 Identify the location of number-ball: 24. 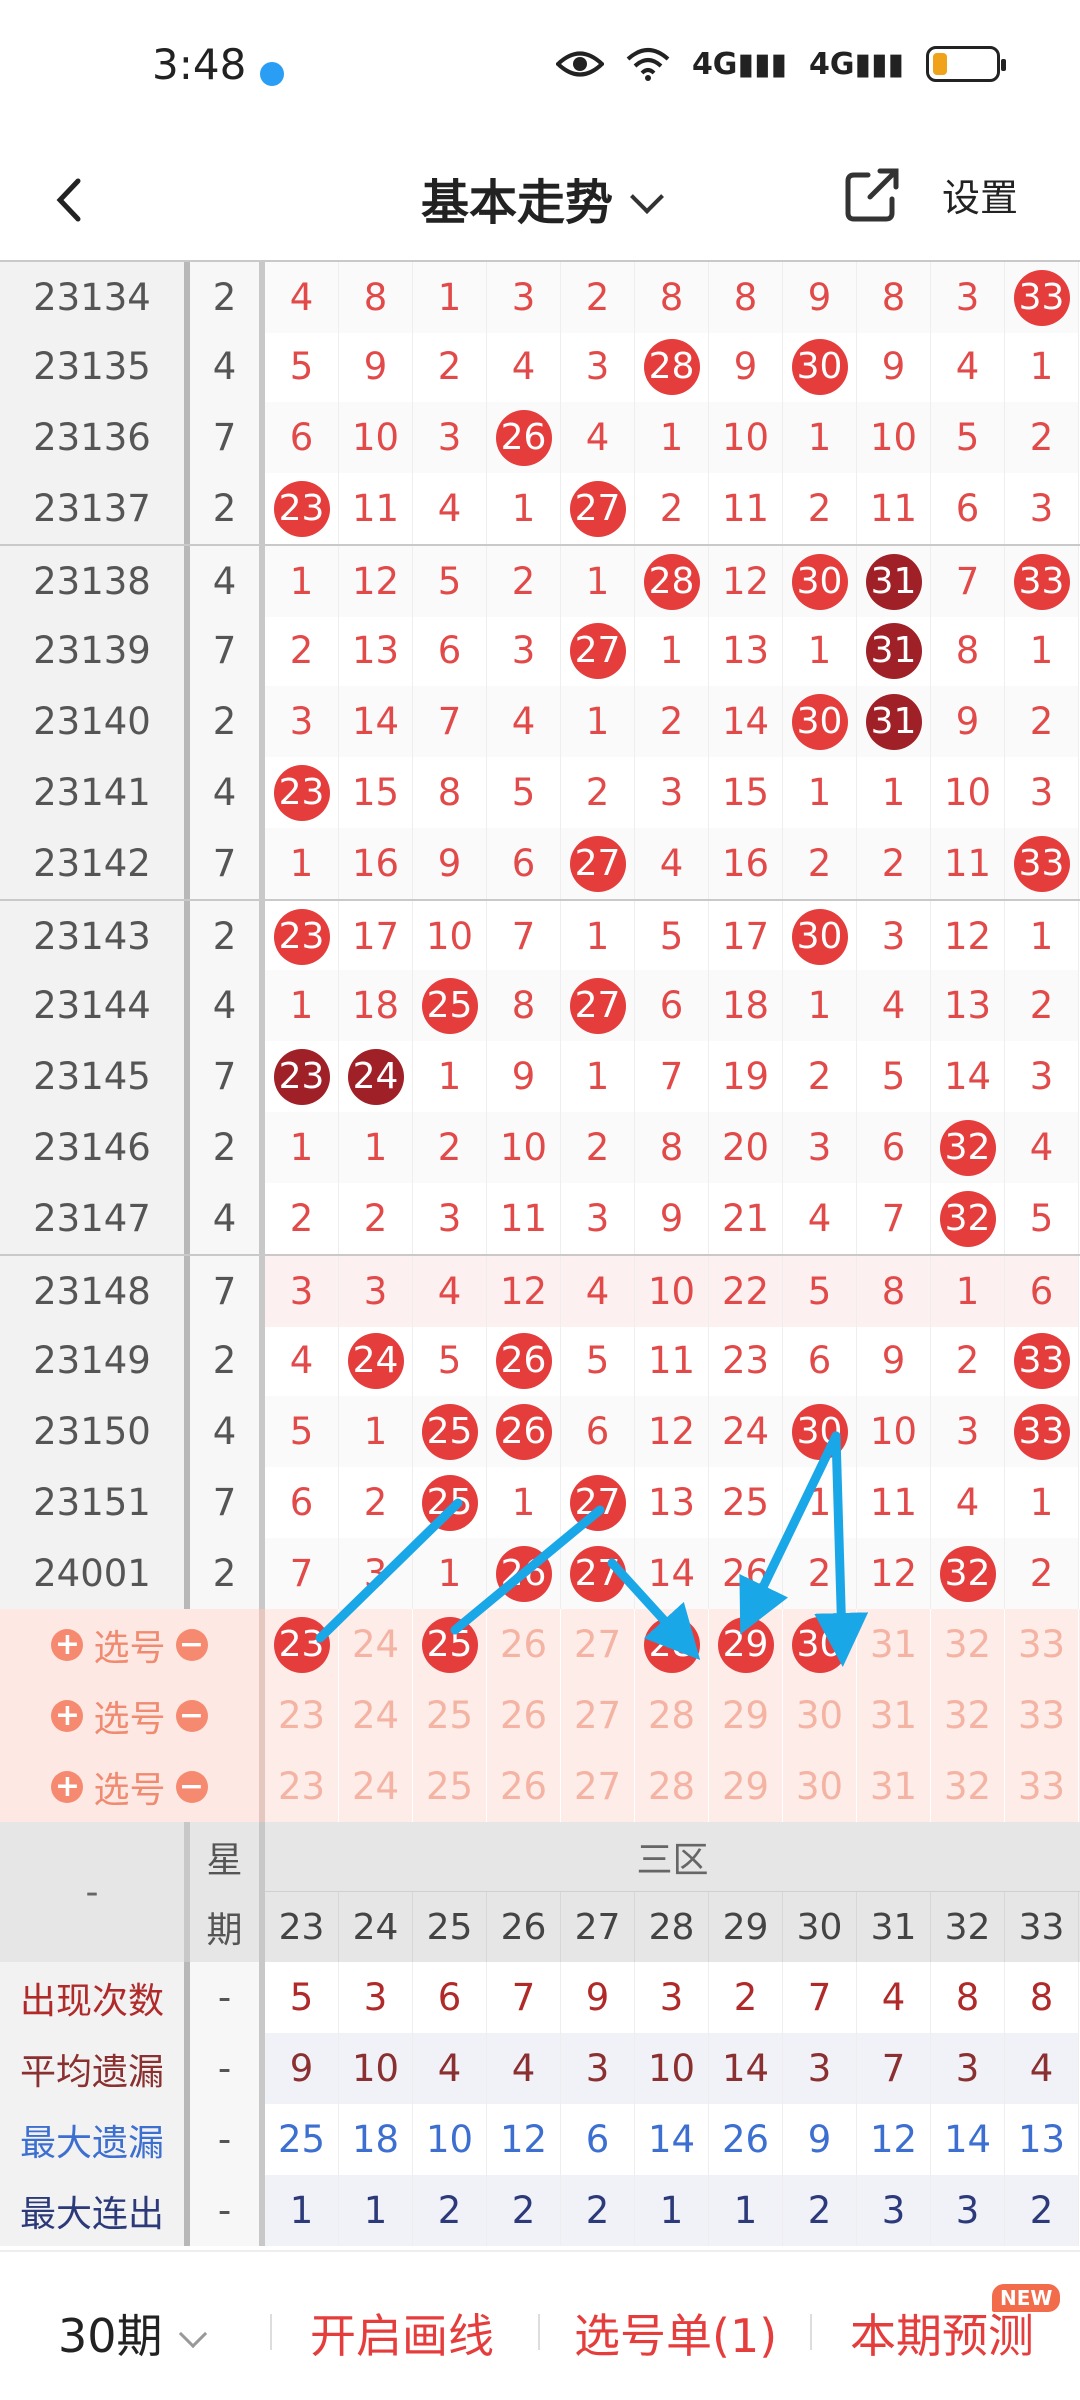
(376, 1360).